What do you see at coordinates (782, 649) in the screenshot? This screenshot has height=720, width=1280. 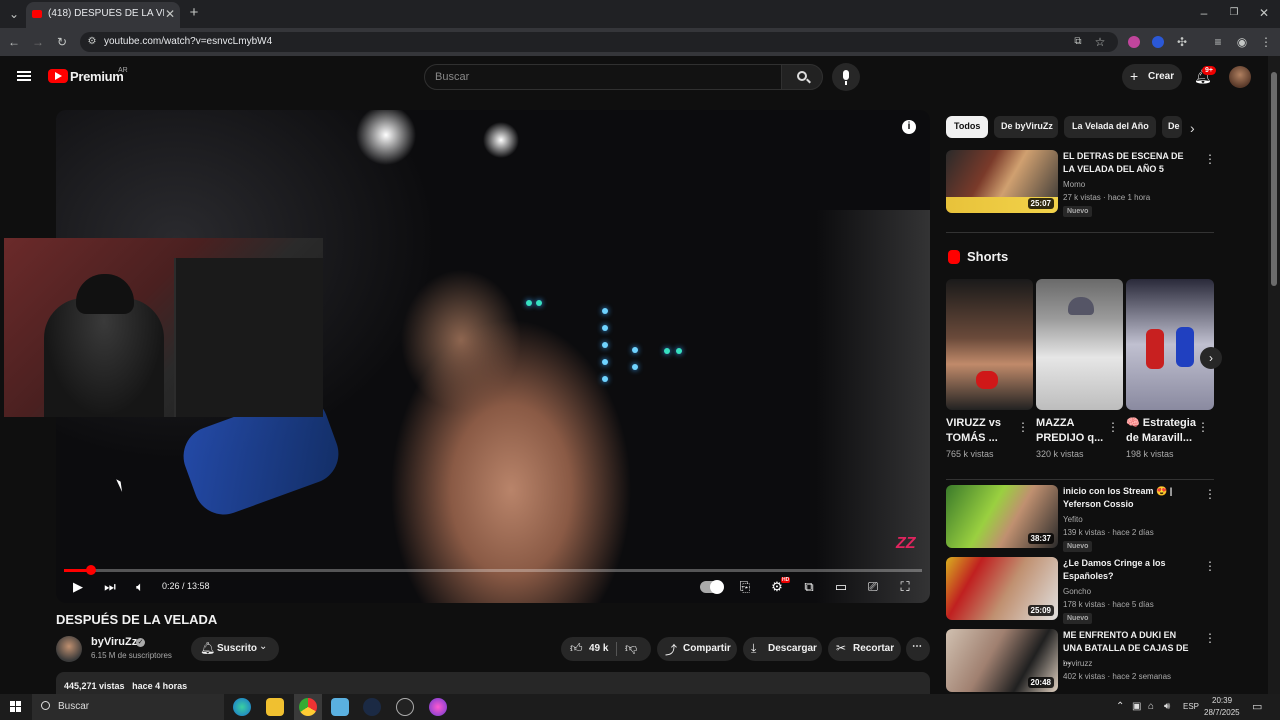 I see `download-button: ⤓ Descargar` at bounding box center [782, 649].